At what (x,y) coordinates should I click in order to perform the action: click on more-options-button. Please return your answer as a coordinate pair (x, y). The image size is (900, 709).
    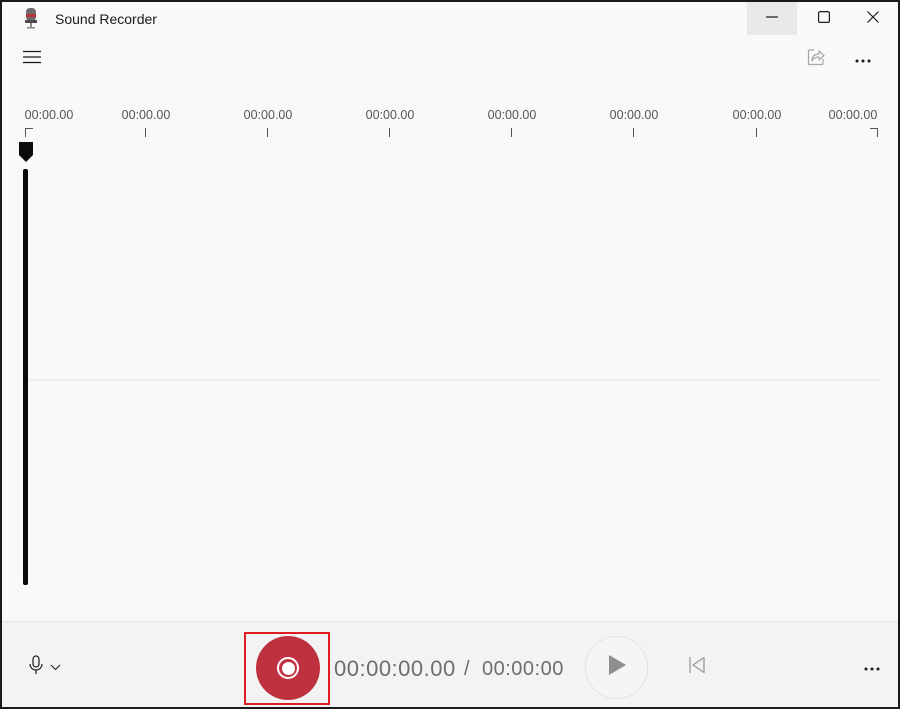
    Looking at the image, I should click on (863, 59).